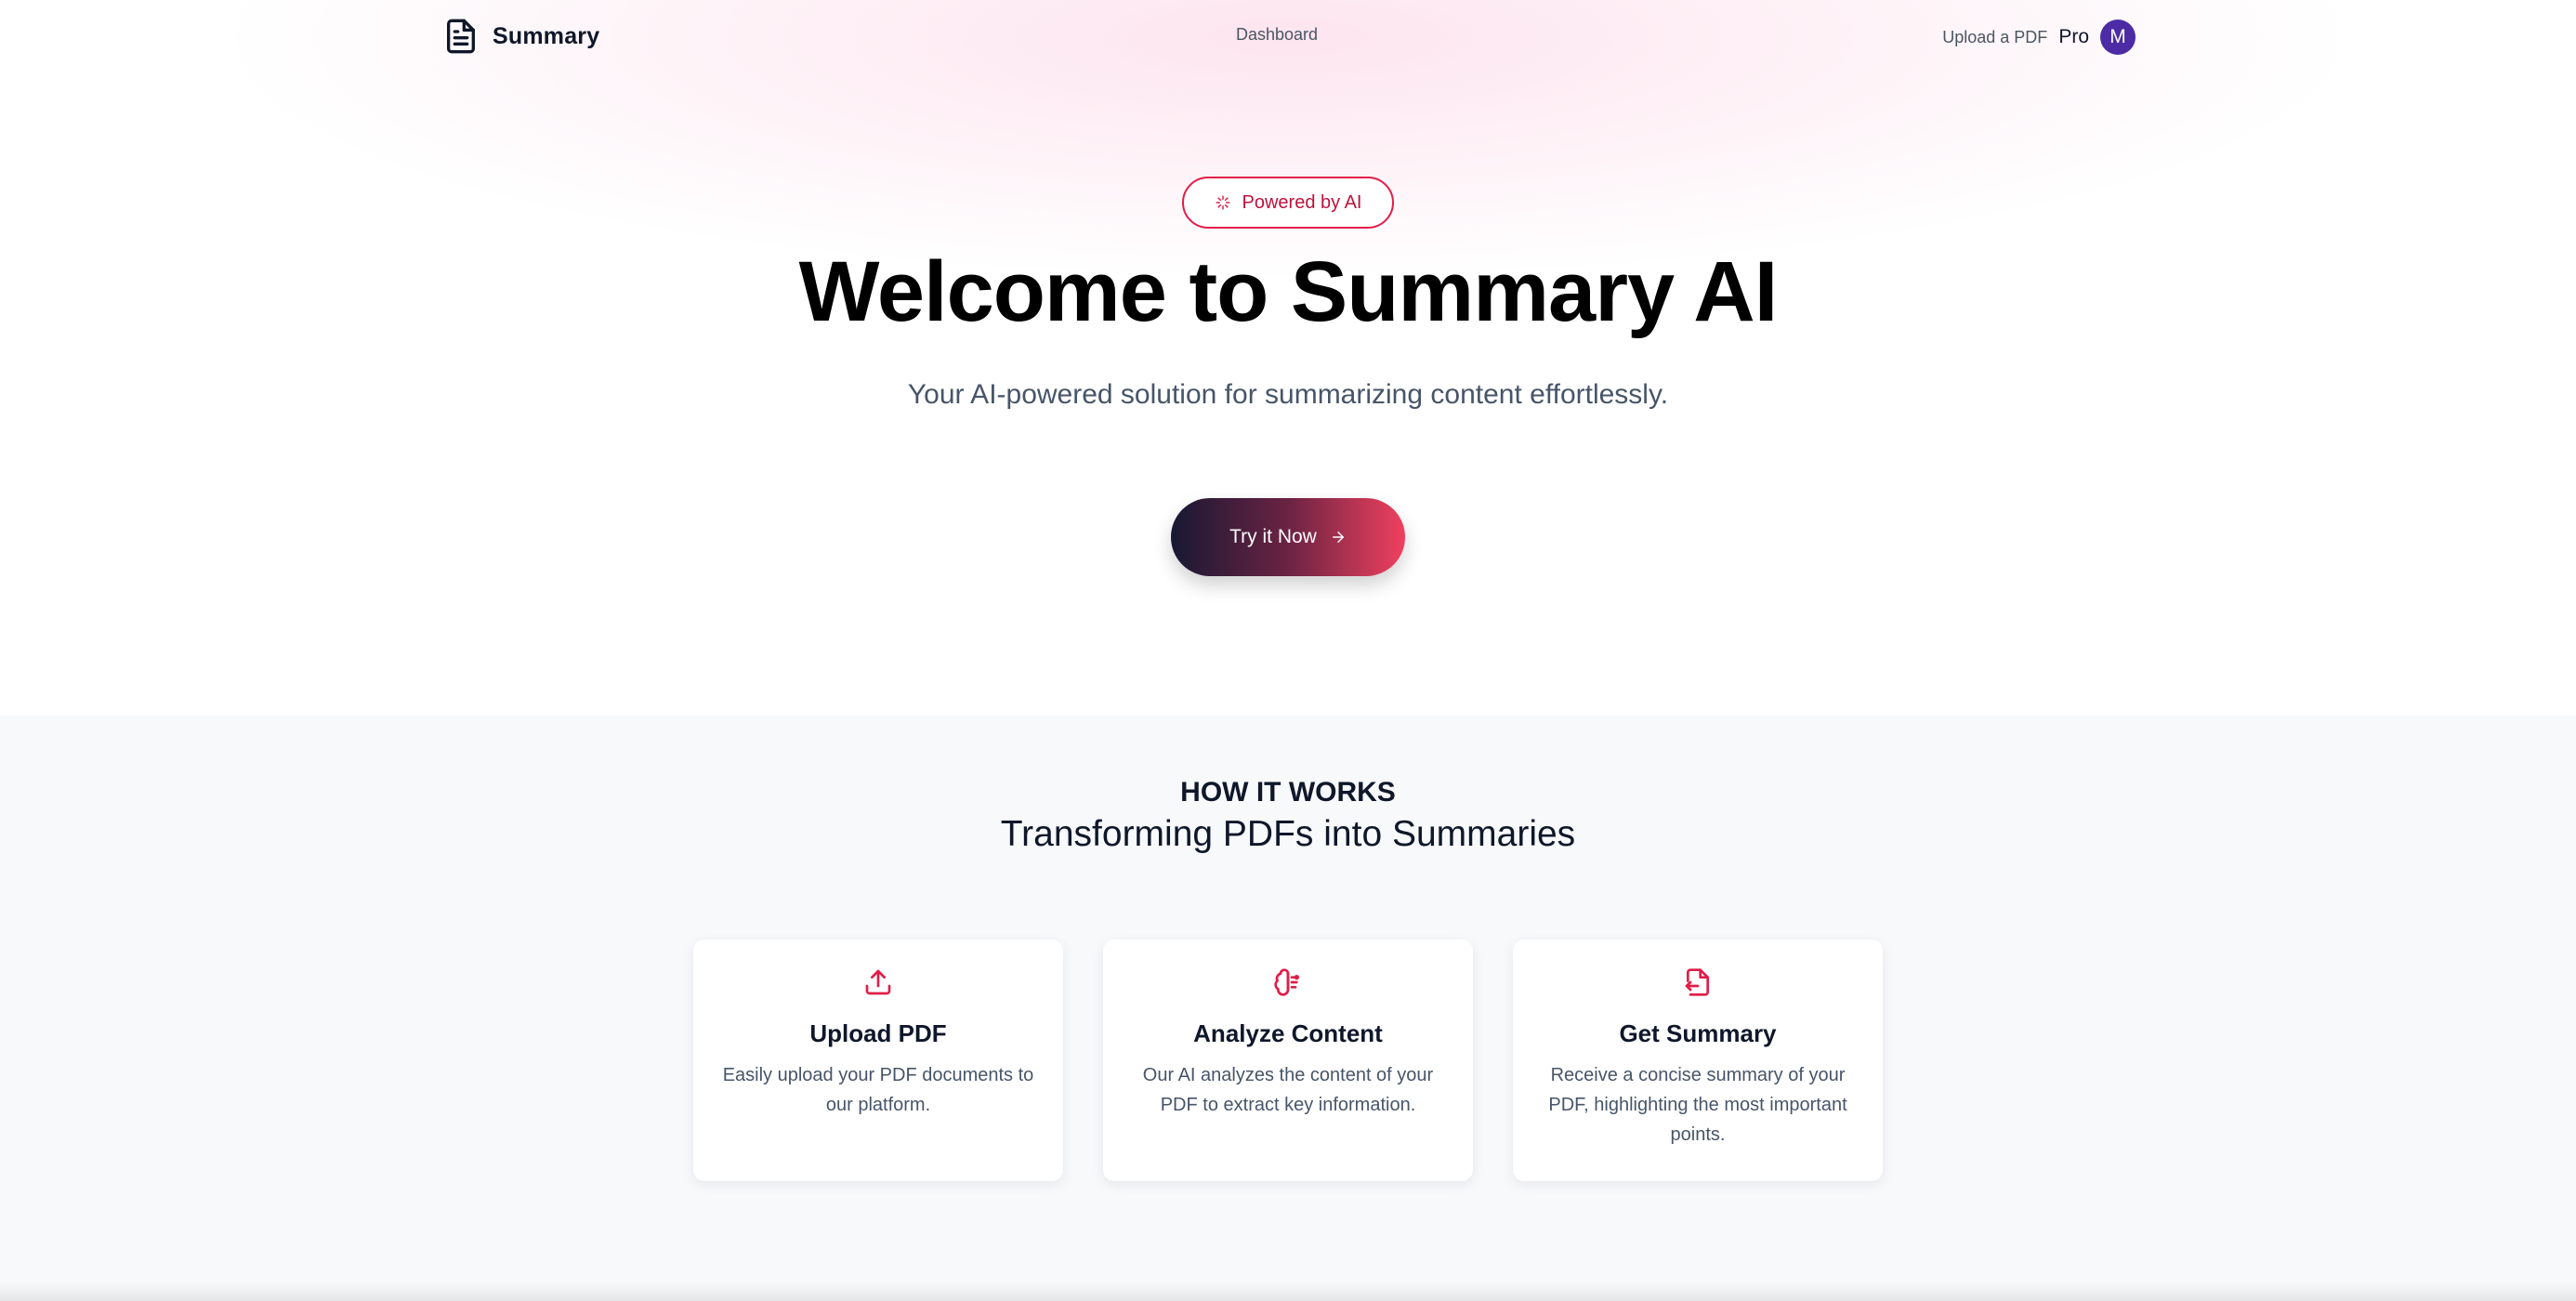 The width and height of the screenshot is (2576, 1301). What do you see at coordinates (1288, 1291) in the screenshot?
I see `page-bottom-edge` at bounding box center [1288, 1291].